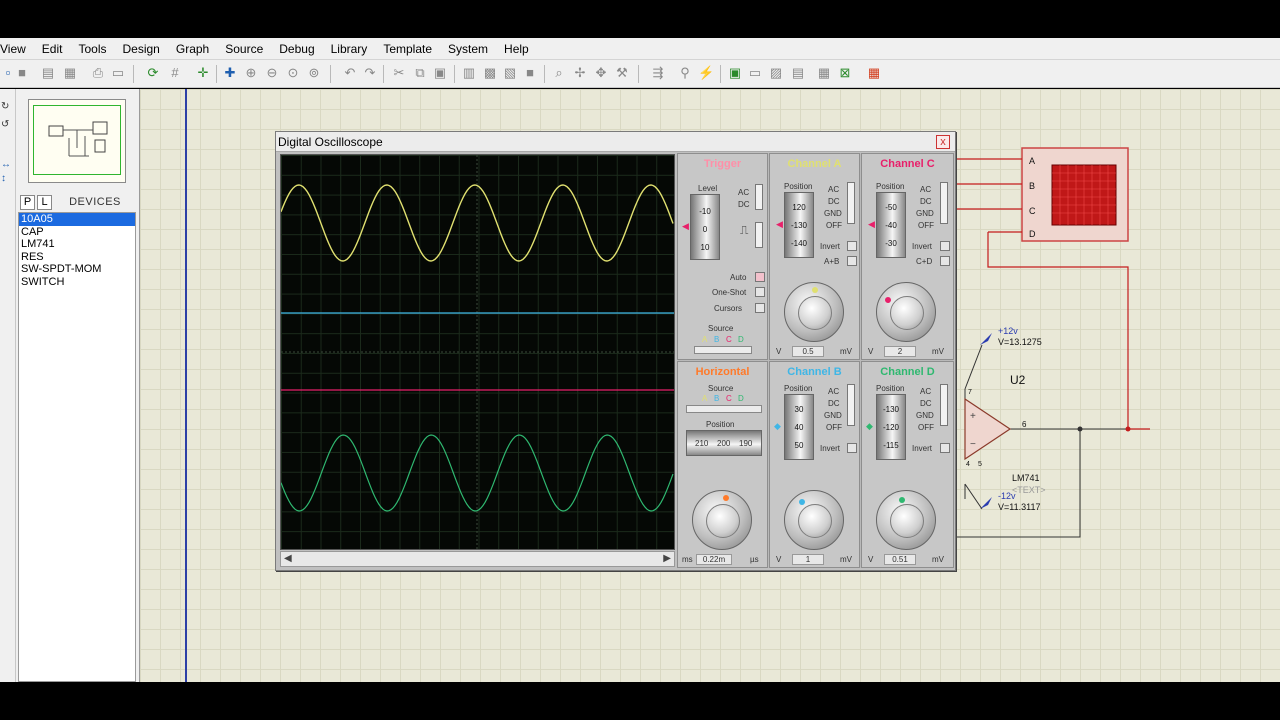  I want to click on channel-c-sum-button, so click(945, 261).